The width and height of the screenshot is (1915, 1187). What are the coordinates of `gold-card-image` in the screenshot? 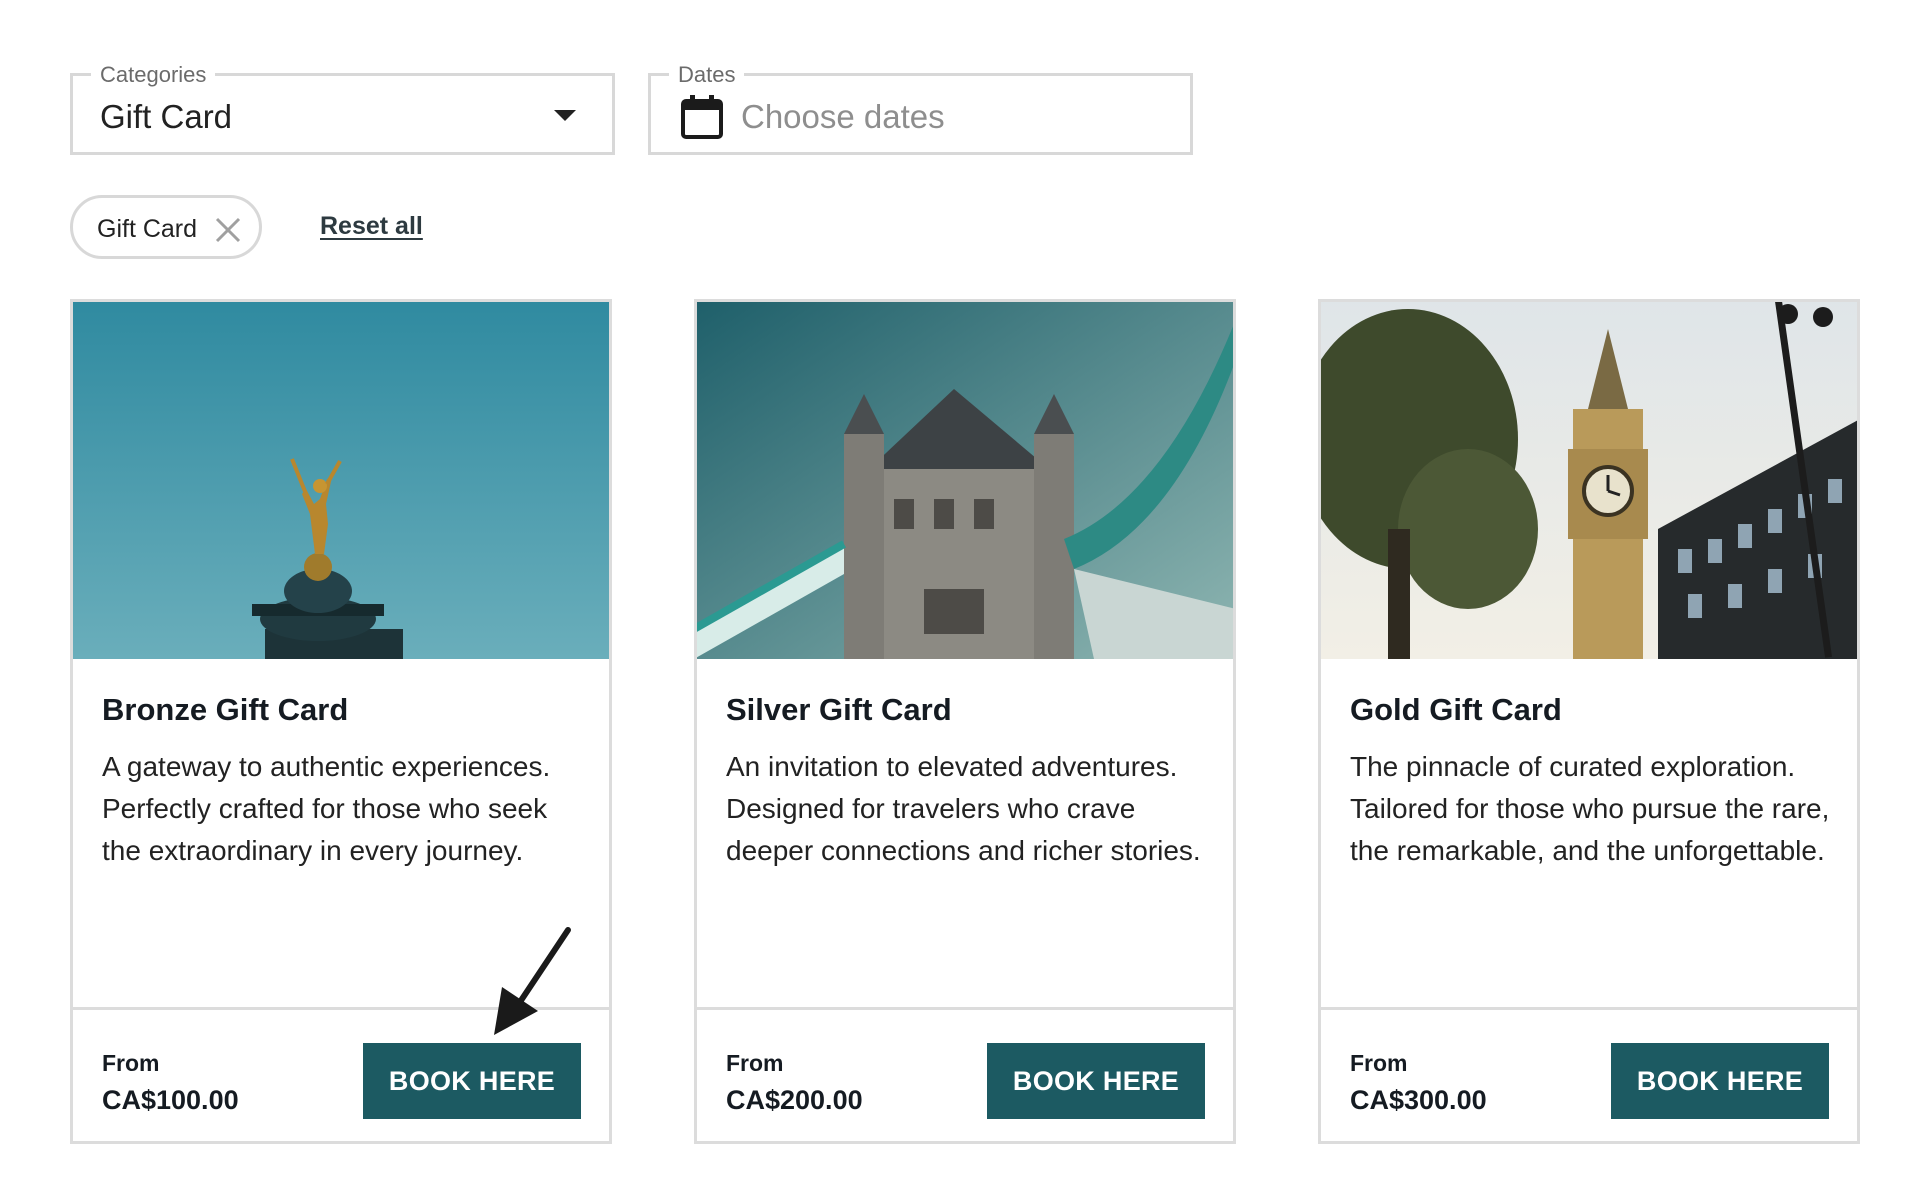 It's located at (1589, 480).